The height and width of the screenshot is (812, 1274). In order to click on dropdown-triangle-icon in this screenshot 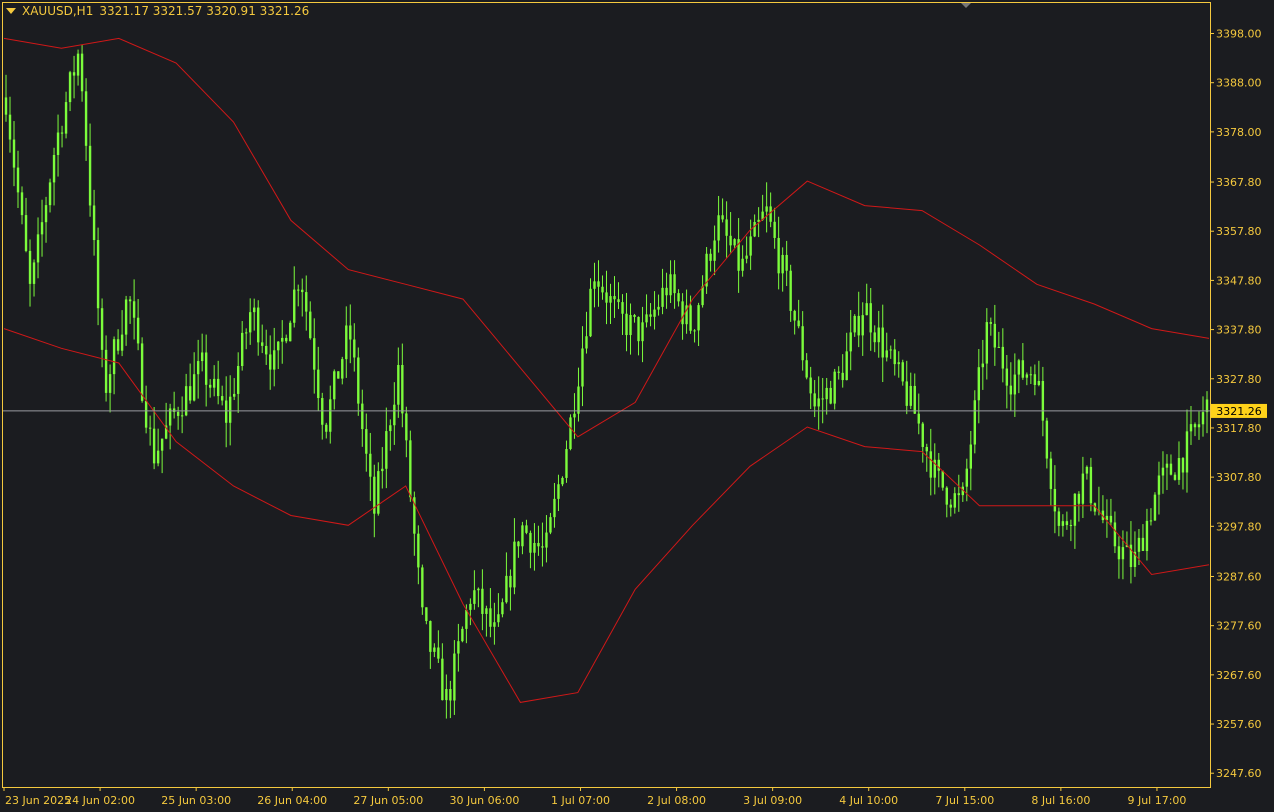, I will do `click(11, 11)`.